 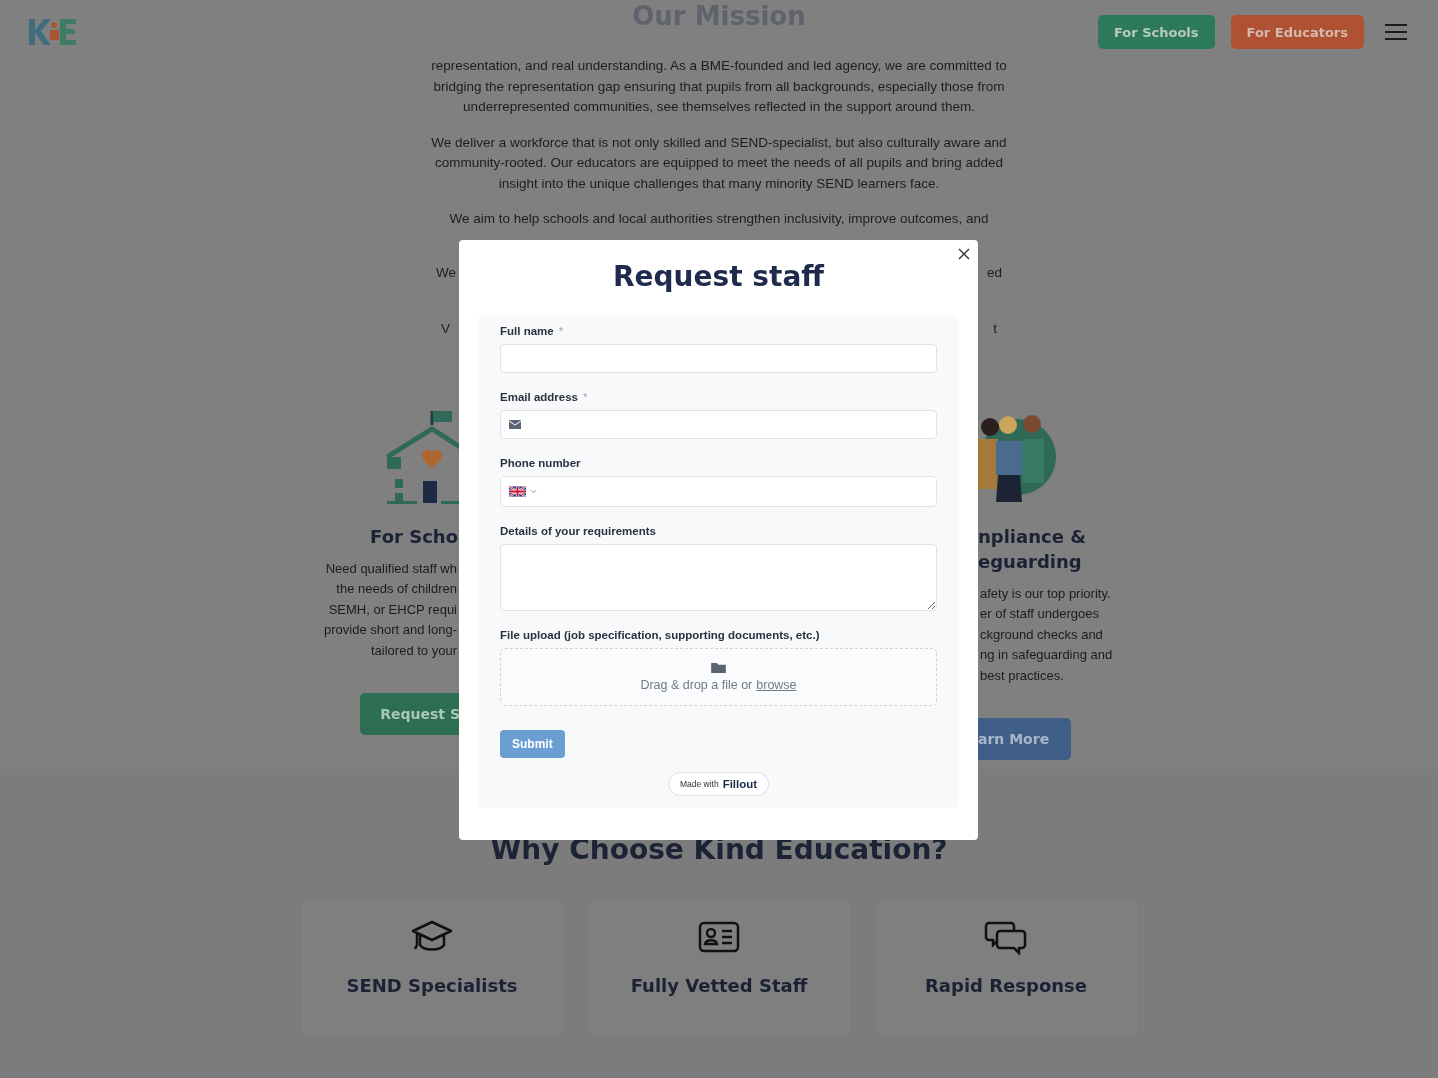 I want to click on dialog-title: Request staff, so click(x=719, y=276).